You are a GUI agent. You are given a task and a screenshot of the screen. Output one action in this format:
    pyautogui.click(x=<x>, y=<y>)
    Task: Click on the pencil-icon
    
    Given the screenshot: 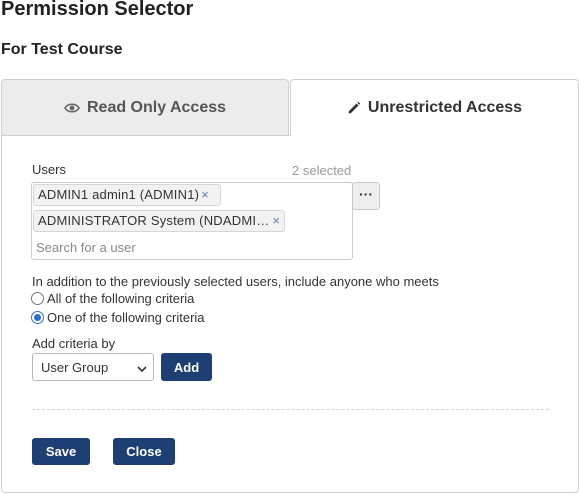 What is the action you would take?
    pyautogui.click(x=354, y=108)
    